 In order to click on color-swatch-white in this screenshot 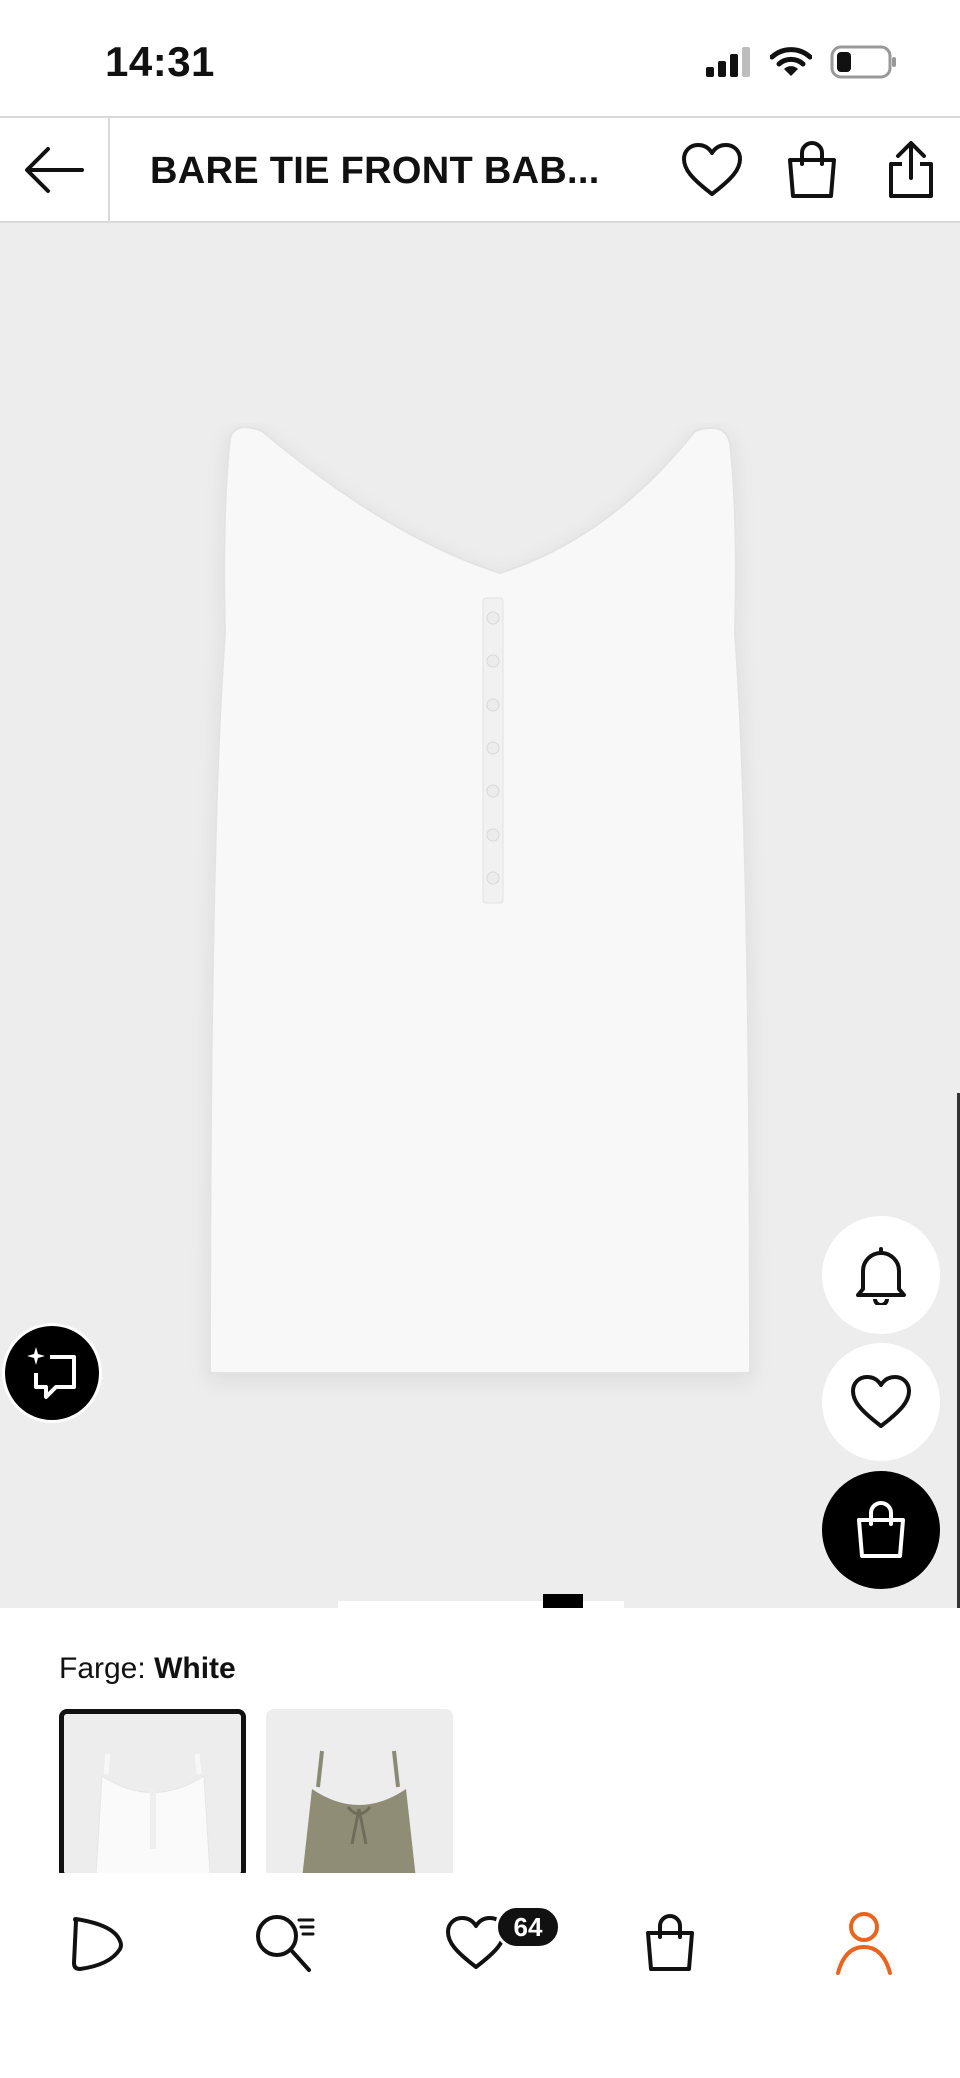, I will do `click(152, 1794)`.